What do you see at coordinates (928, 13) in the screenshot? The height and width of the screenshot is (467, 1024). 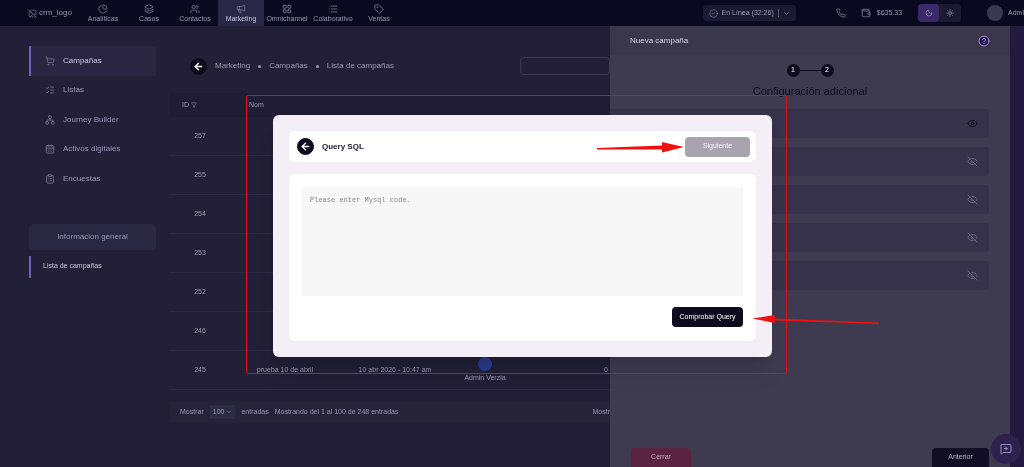 I see `moon-icon` at bounding box center [928, 13].